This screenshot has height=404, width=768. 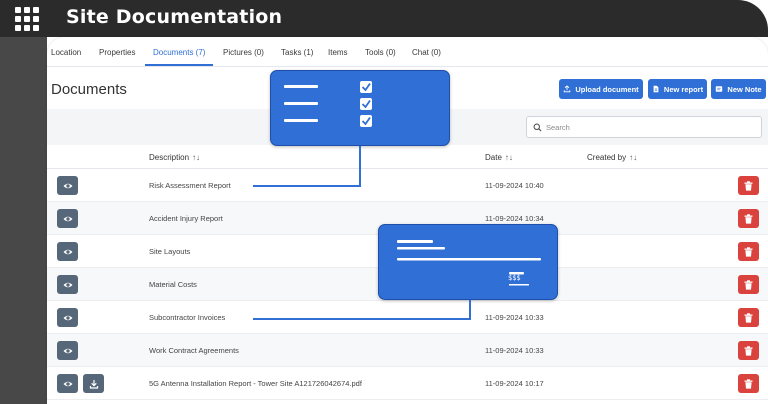 What do you see at coordinates (27, 19) in the screenshot?
I see `grid-menu-icon` at bounding box center [27, 19].